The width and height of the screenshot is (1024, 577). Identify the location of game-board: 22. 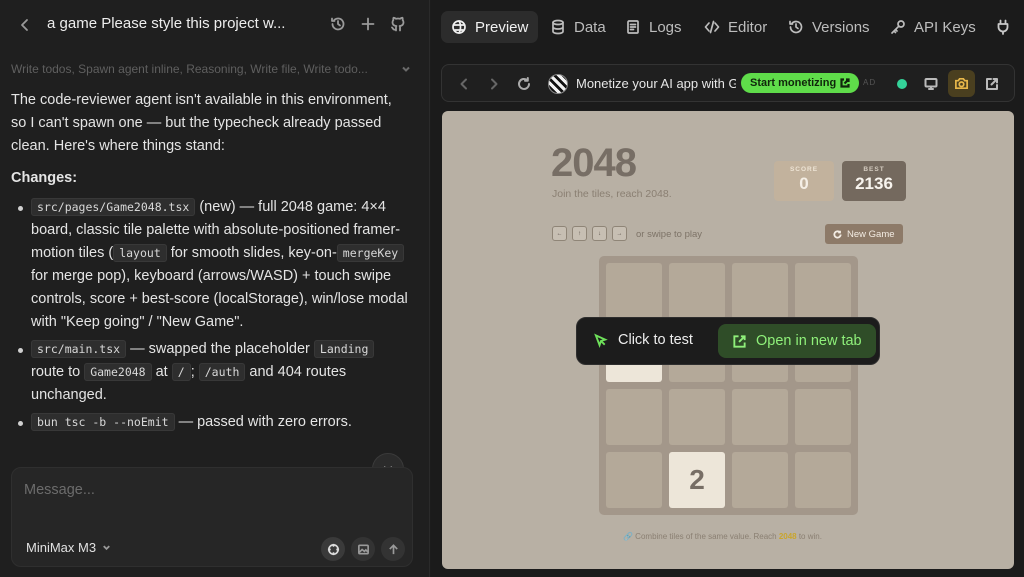
(728, 385).